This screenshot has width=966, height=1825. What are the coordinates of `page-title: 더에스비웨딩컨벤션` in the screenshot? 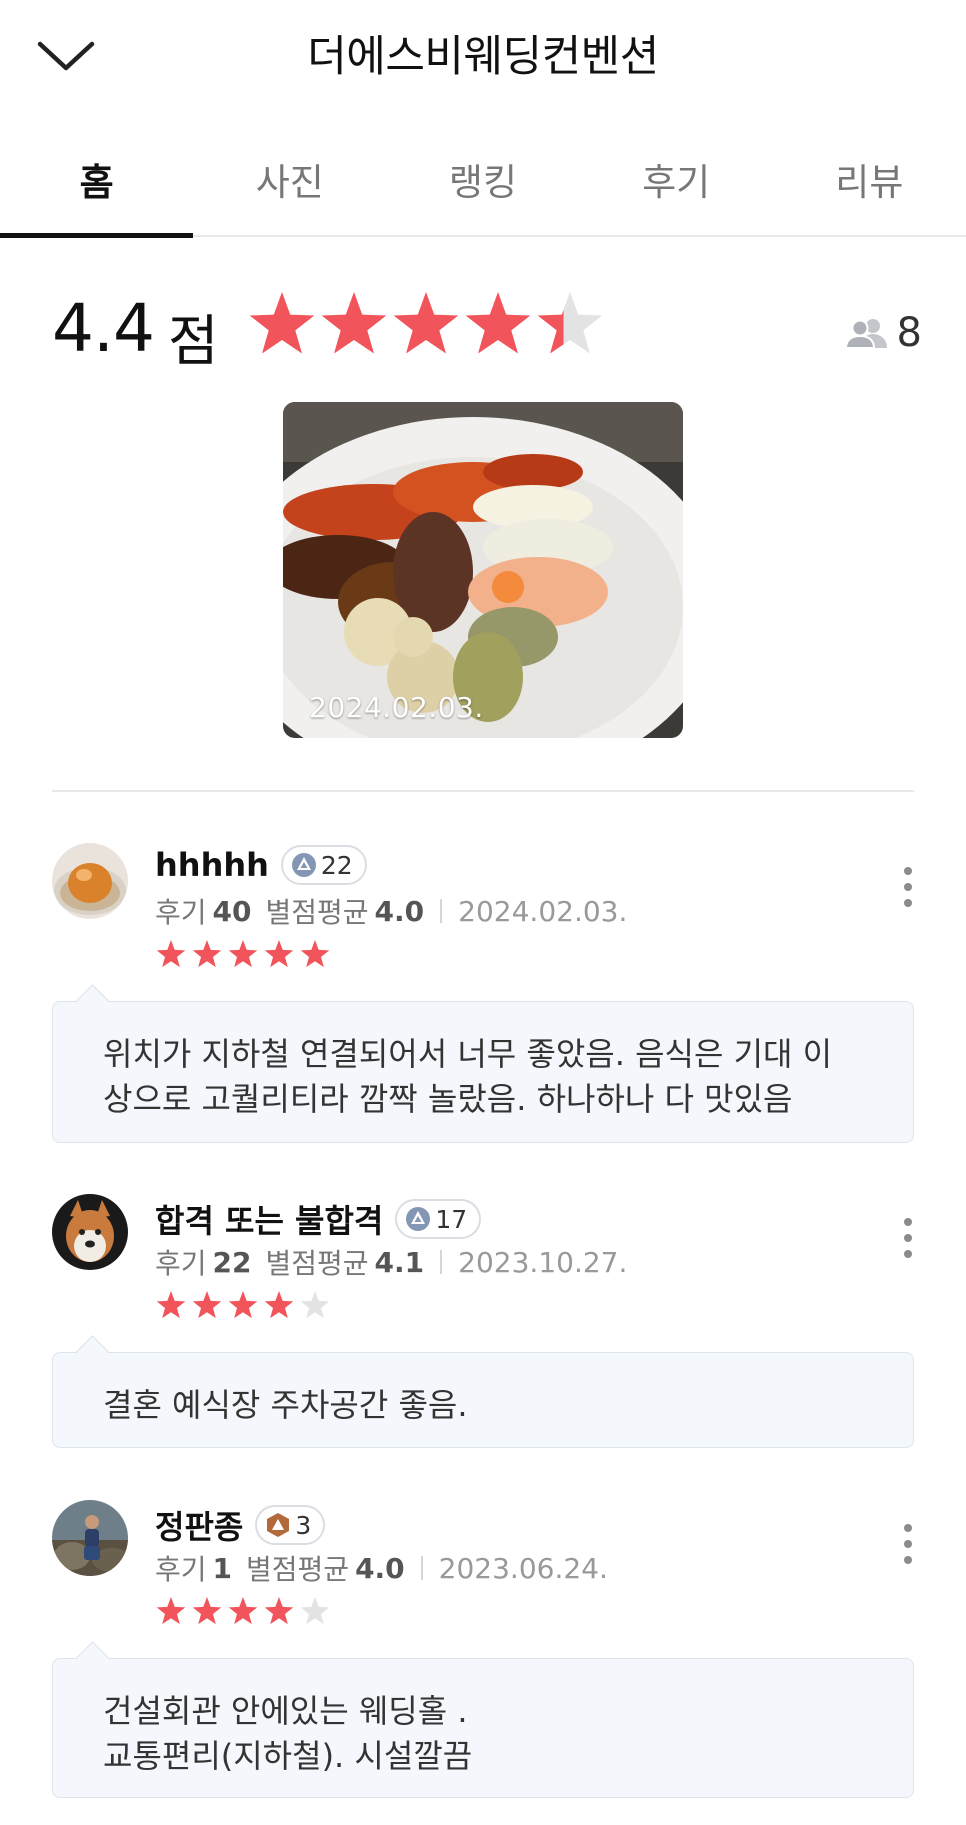 It's located at (483, 57).